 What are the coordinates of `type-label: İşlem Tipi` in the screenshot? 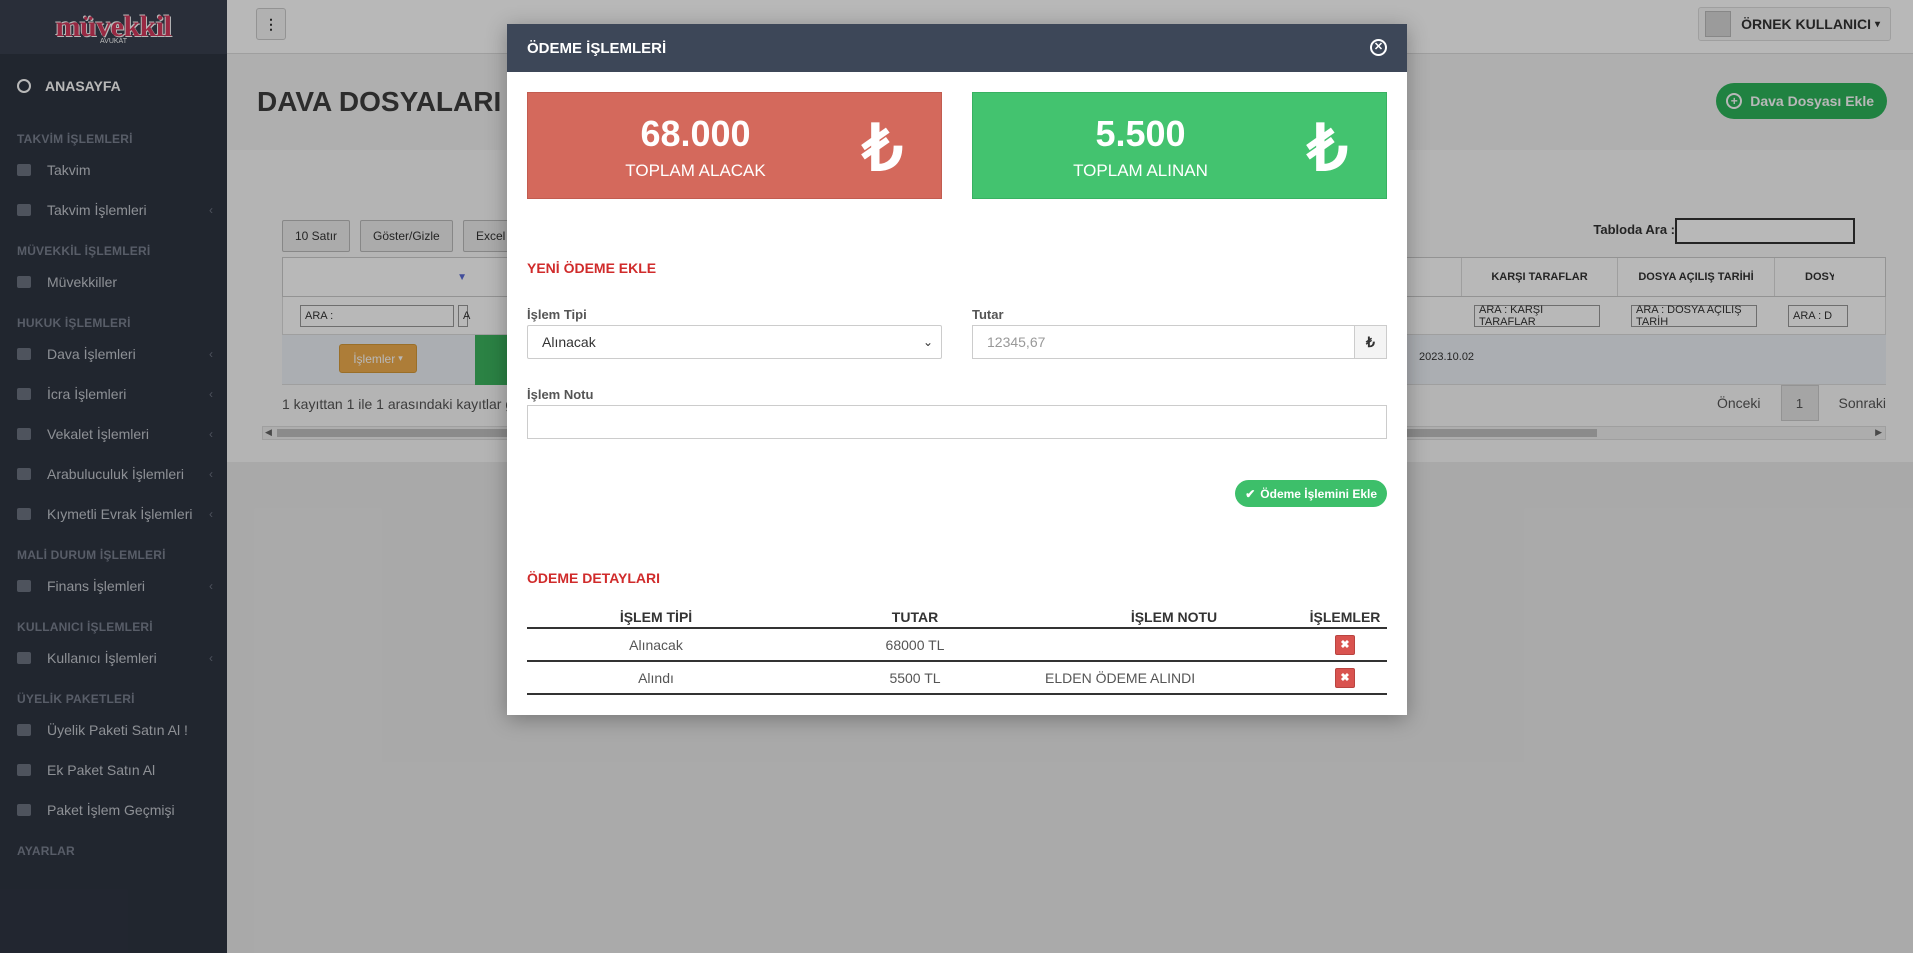 It's located at (557, 314).